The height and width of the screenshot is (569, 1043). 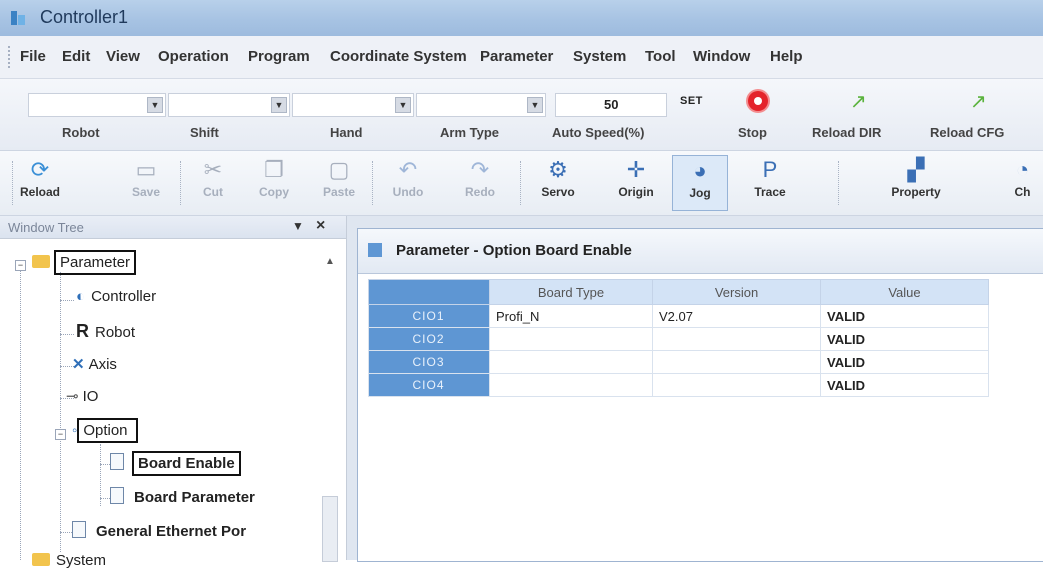 What do you see at coordinates (660, 56) in the screenshot?
I see `menu-tool: Tool` at bounding box center [660, 56].